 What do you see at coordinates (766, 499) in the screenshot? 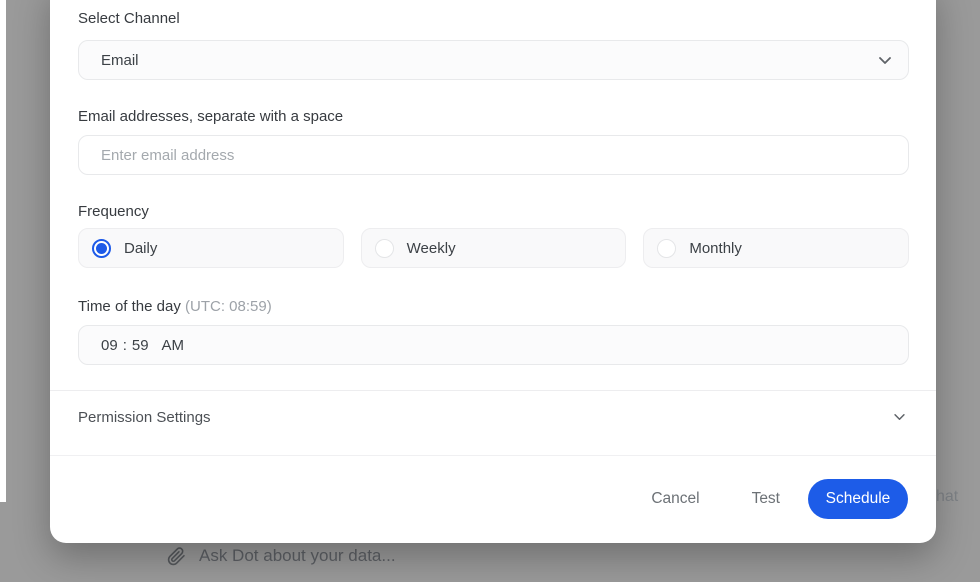
I see `test-button: Test` at bounding box center [766, 499].